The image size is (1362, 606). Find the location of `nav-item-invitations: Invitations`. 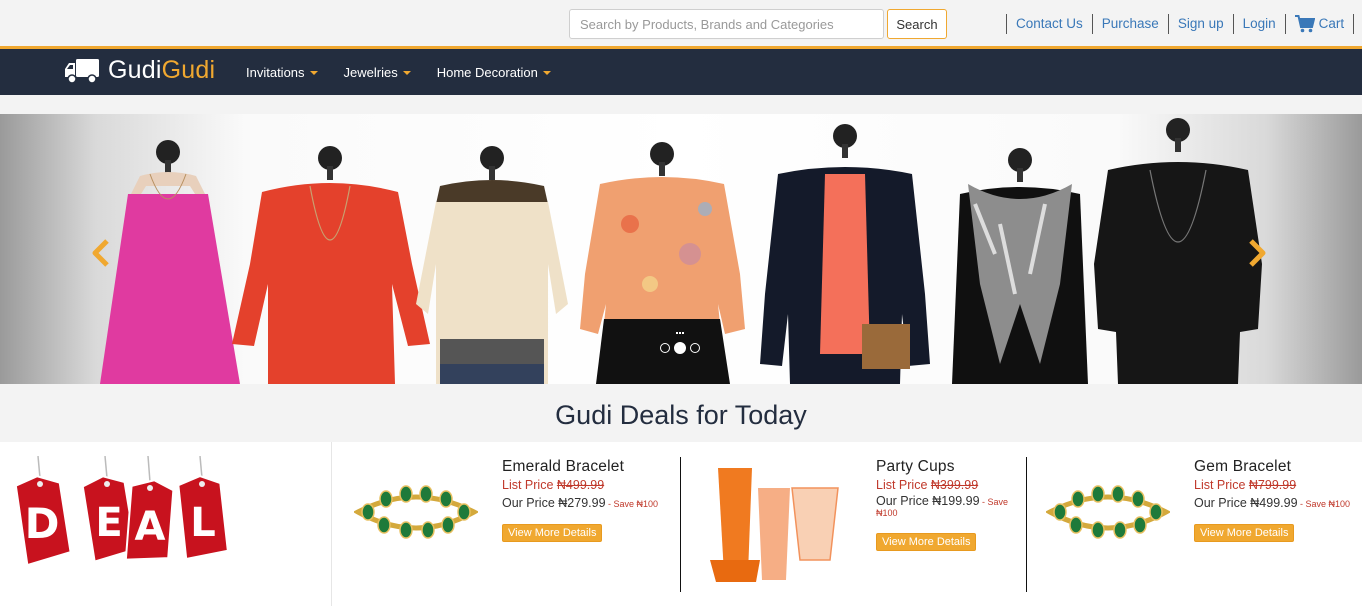

nav-item-invitations: Invitations is located at coordinates (282, 72).